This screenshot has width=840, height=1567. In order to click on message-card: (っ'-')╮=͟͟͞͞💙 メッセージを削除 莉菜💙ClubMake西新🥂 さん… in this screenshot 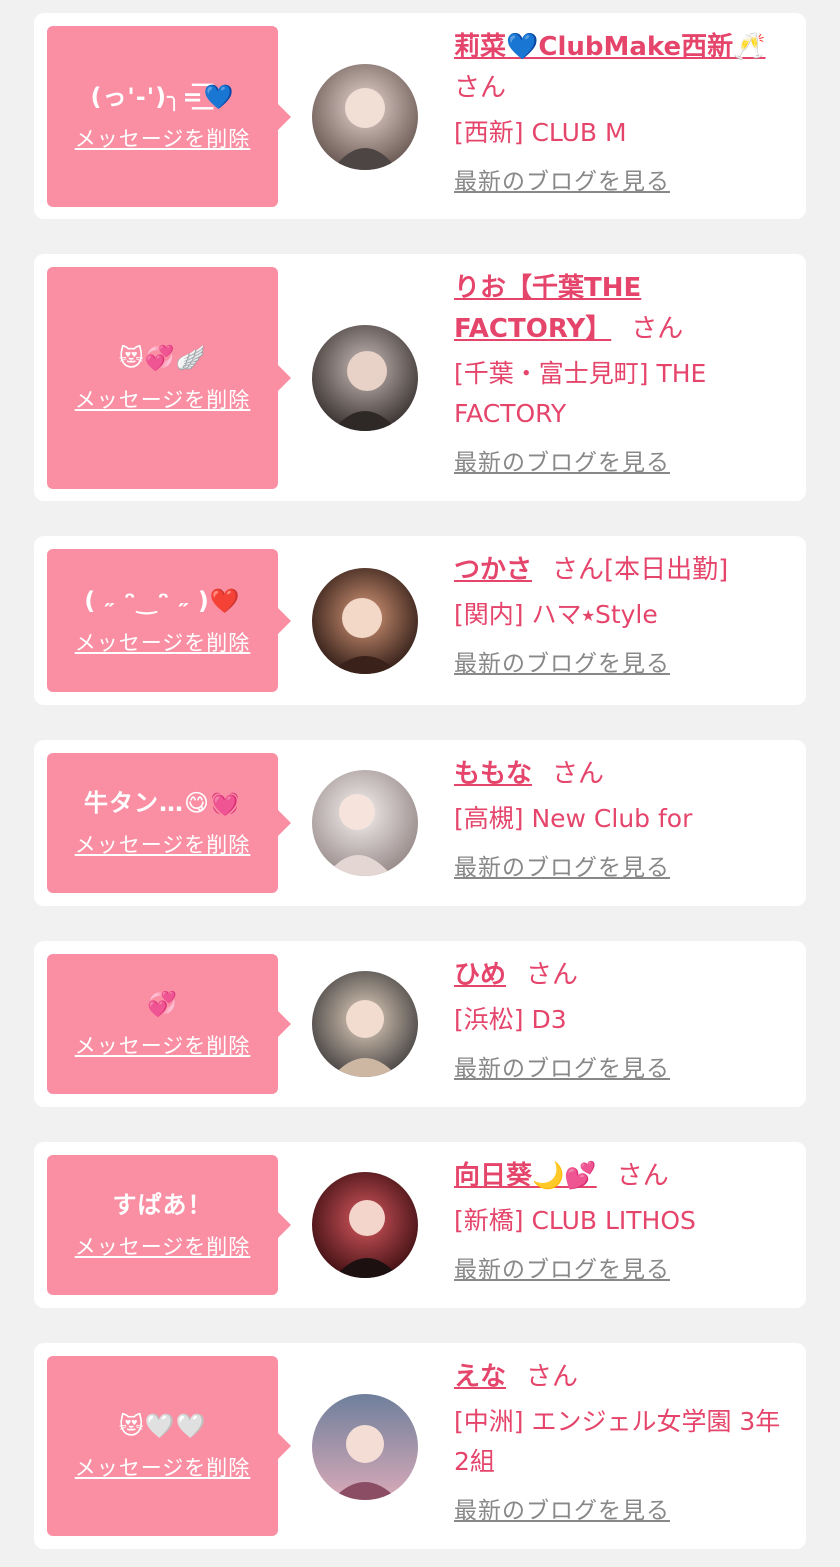, I will do `click(420, 116)`.